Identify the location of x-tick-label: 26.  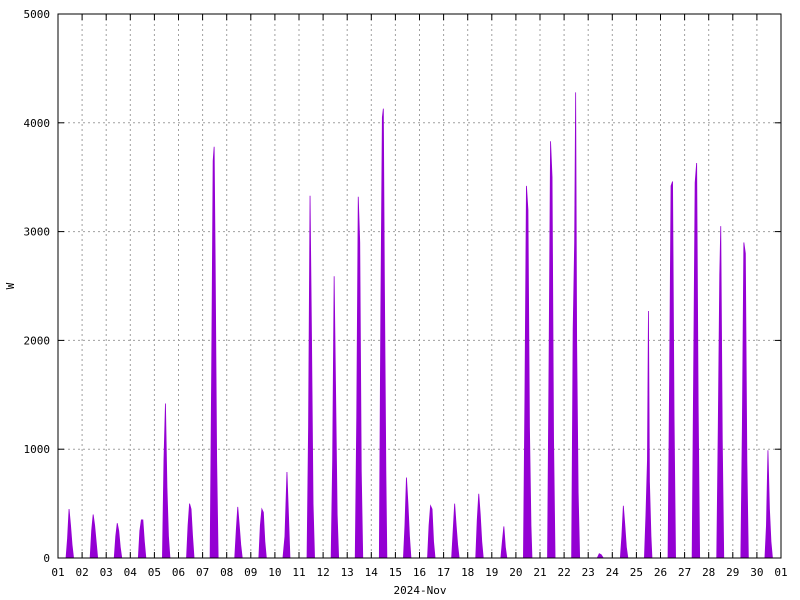
(660, 572).